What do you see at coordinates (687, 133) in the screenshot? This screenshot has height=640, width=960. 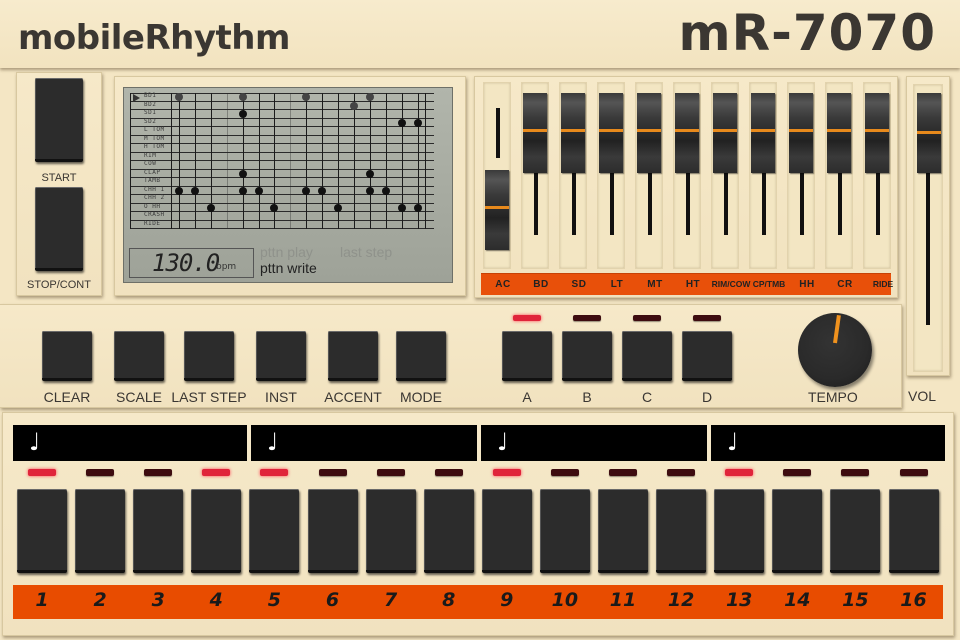 I see `fader-handle-ht` at bounding box center [687, 133].